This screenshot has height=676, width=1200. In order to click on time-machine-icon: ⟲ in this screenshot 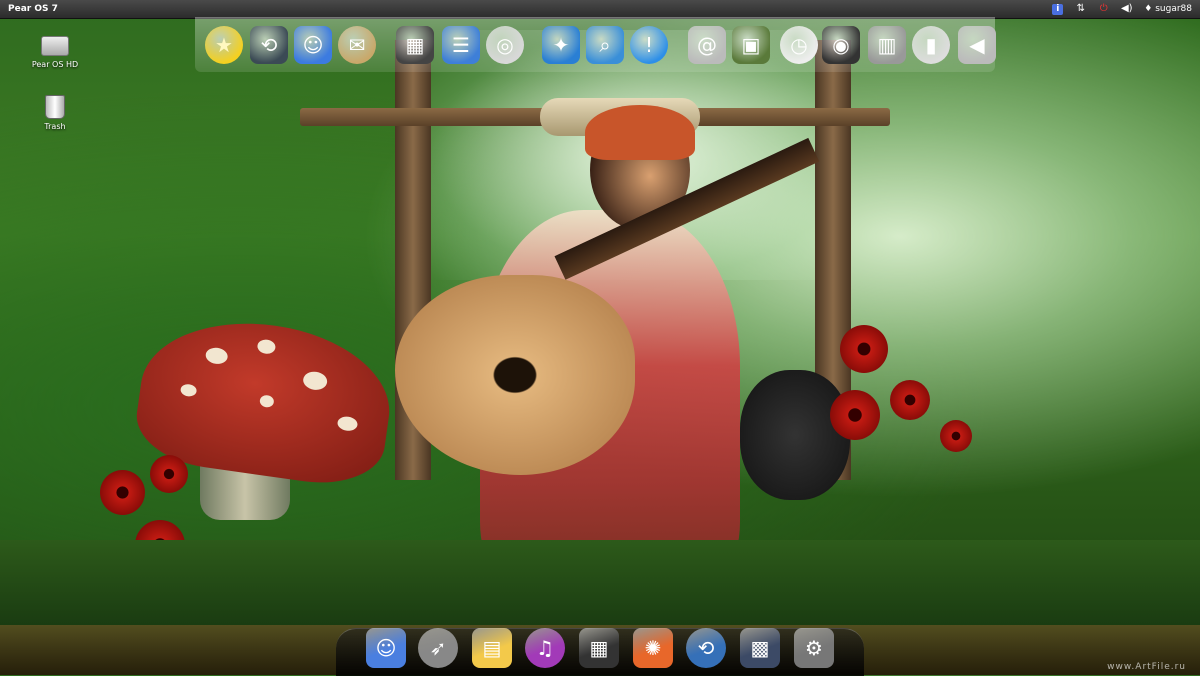, I will do `click(269, 45)`.